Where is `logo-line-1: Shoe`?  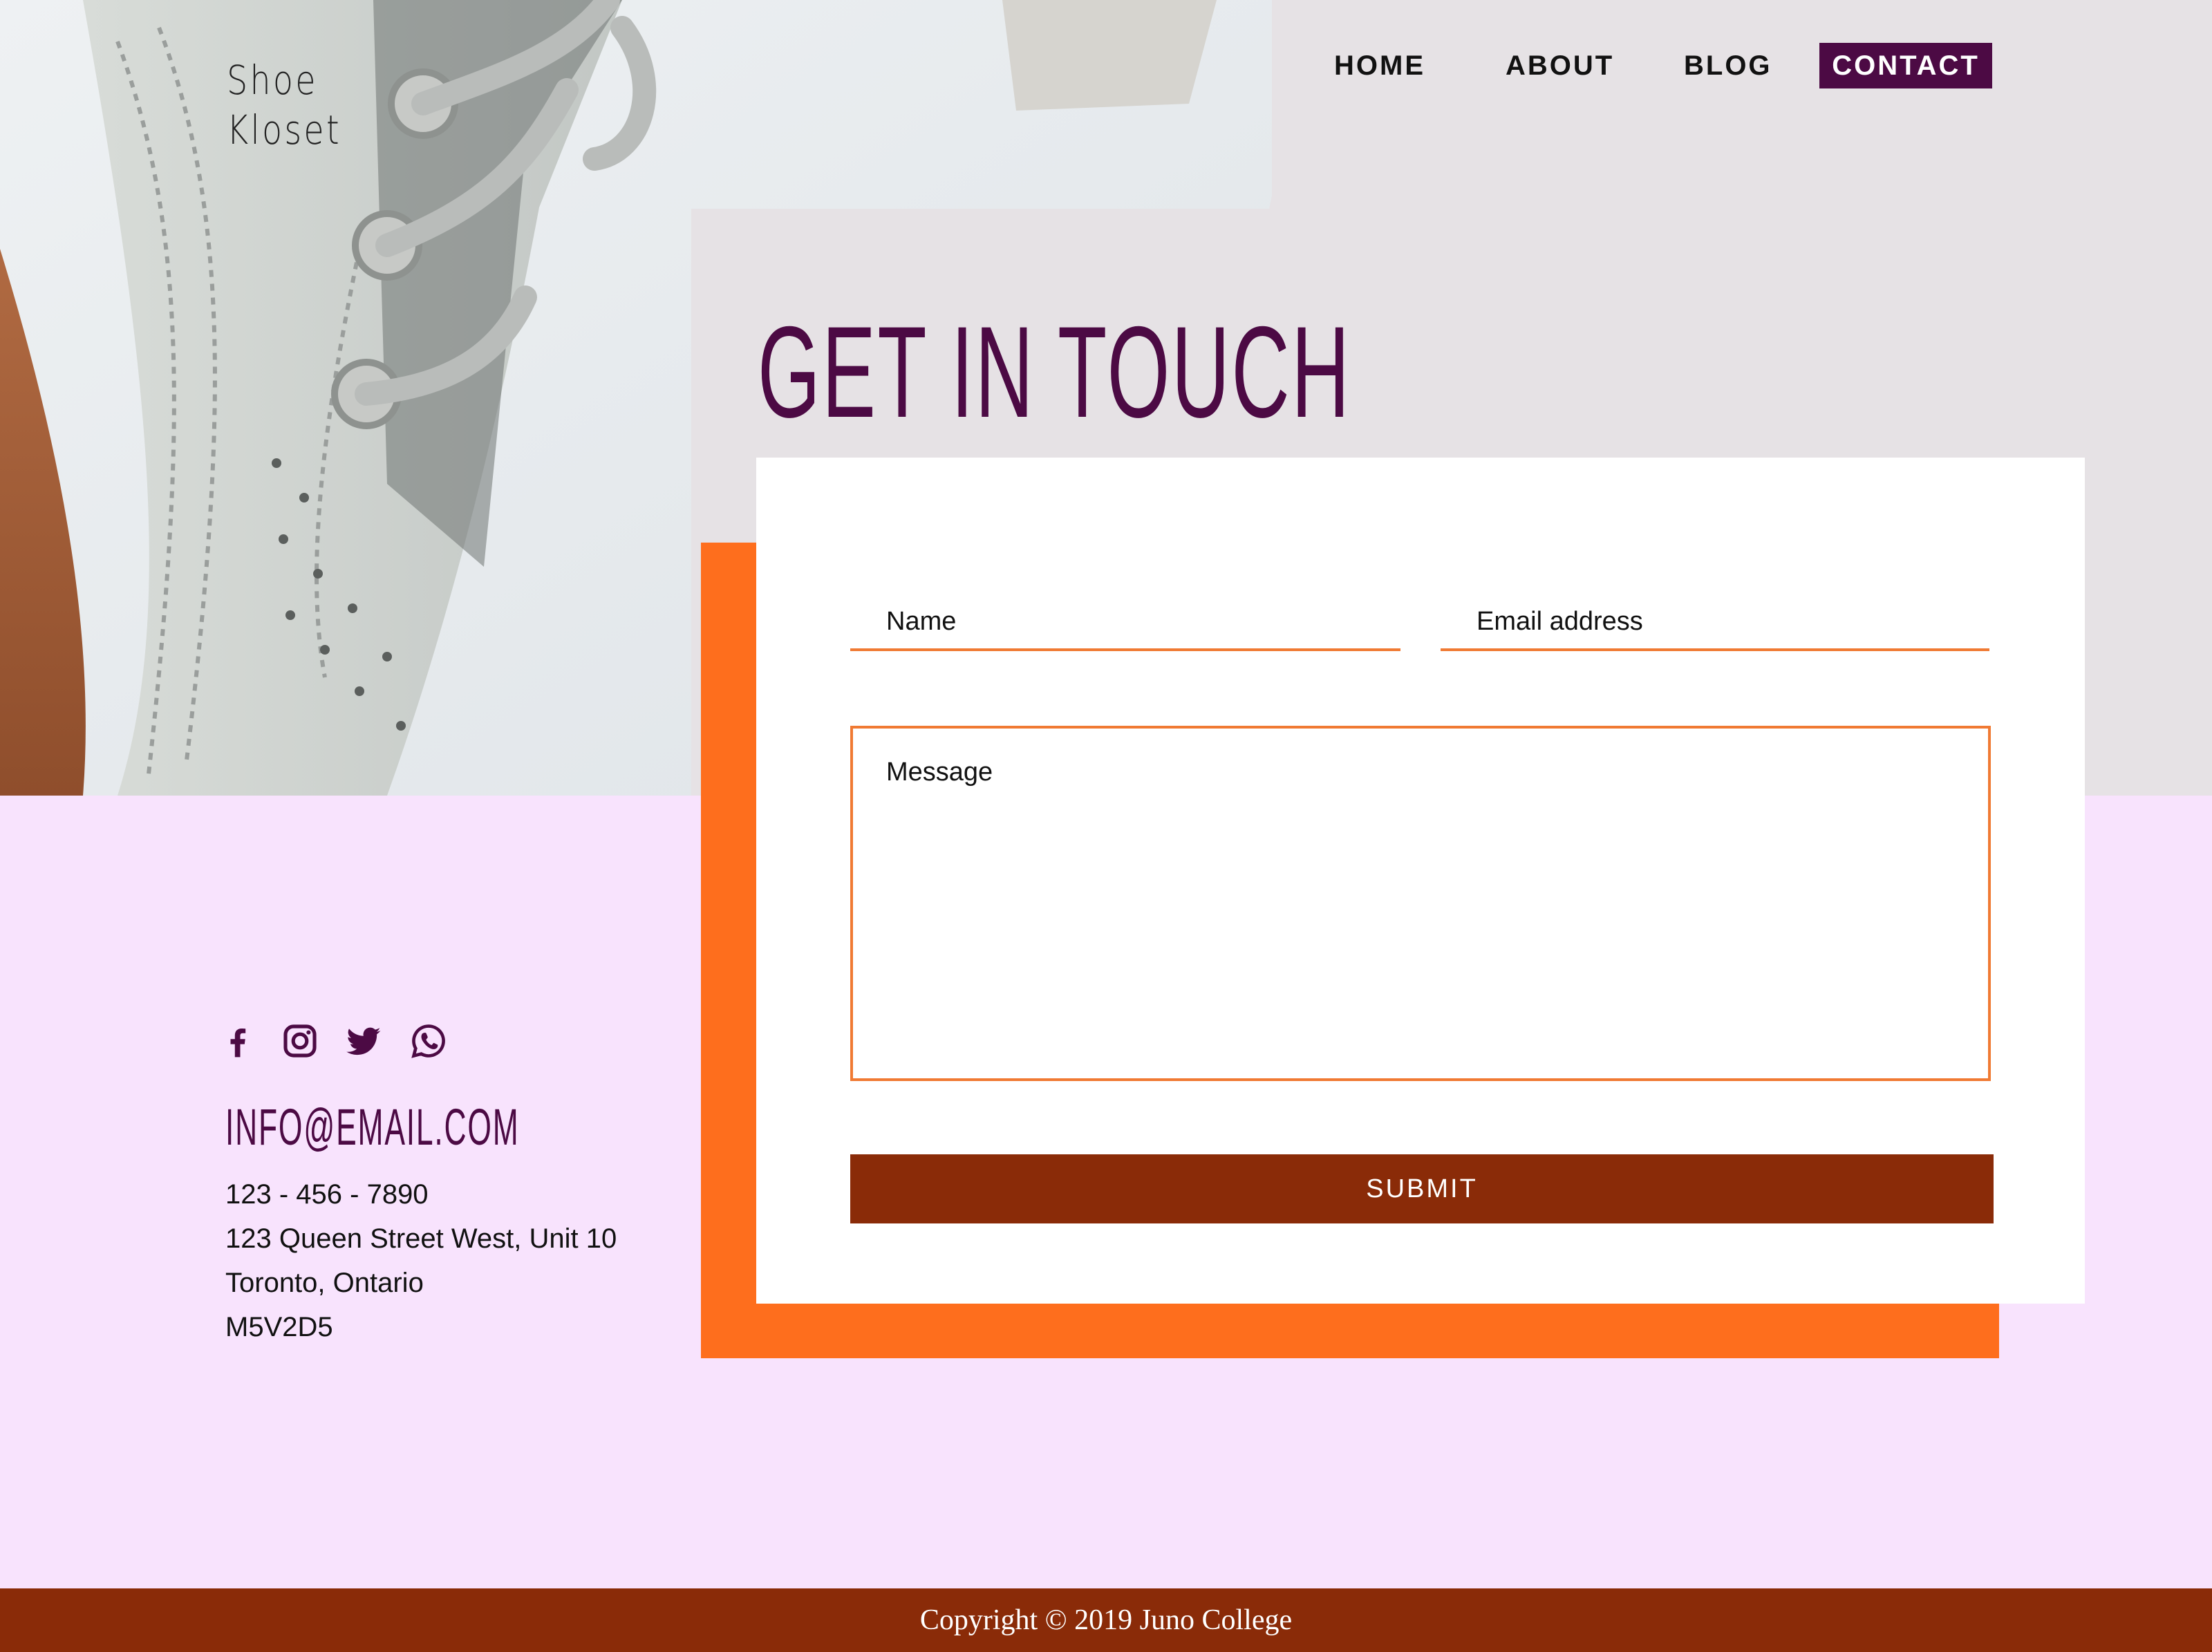 logo-line-1: Shoe is located at coordinates (272, 80).